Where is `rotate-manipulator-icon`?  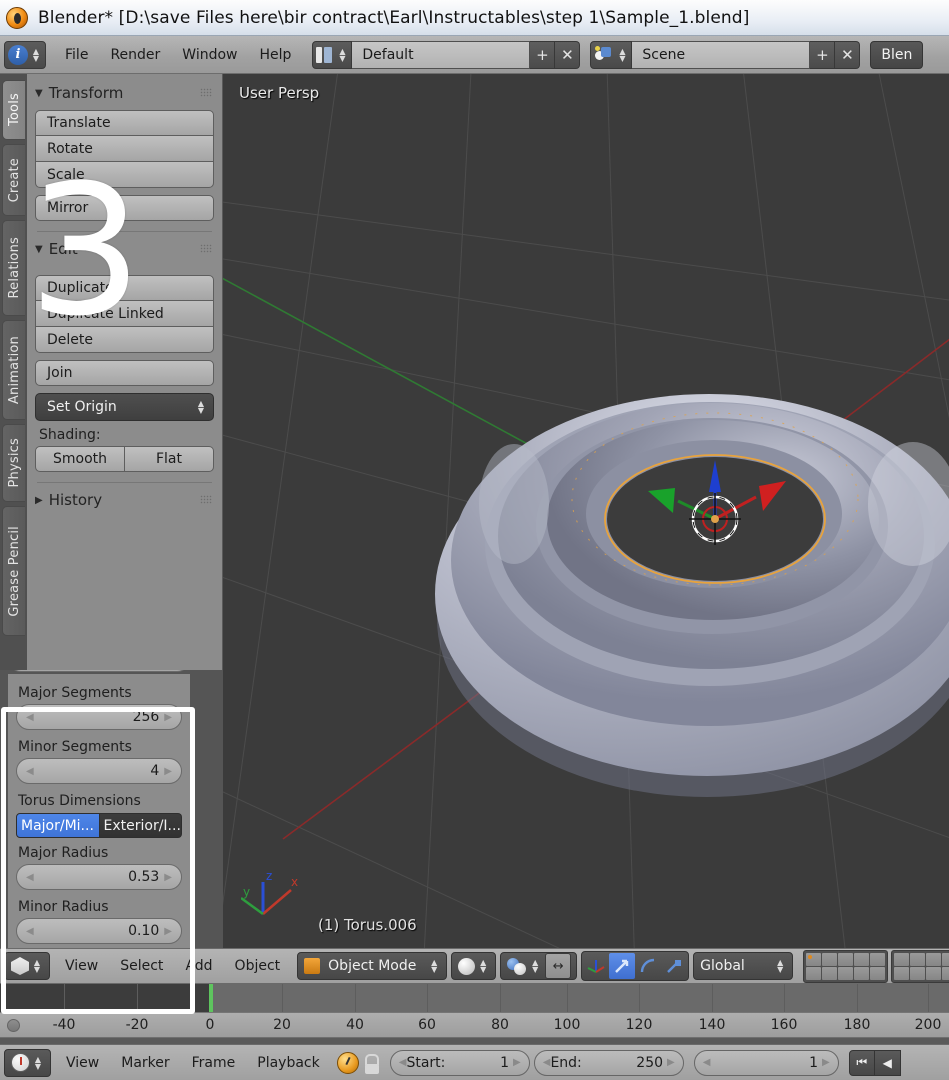
rotate-manipulator-icon is located at coordinates (648, 966).